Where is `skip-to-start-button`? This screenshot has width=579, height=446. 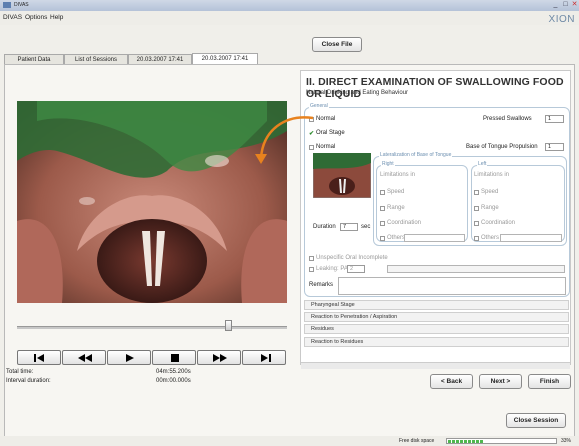
skip-to-start-button is located at coordinates (39, 357).